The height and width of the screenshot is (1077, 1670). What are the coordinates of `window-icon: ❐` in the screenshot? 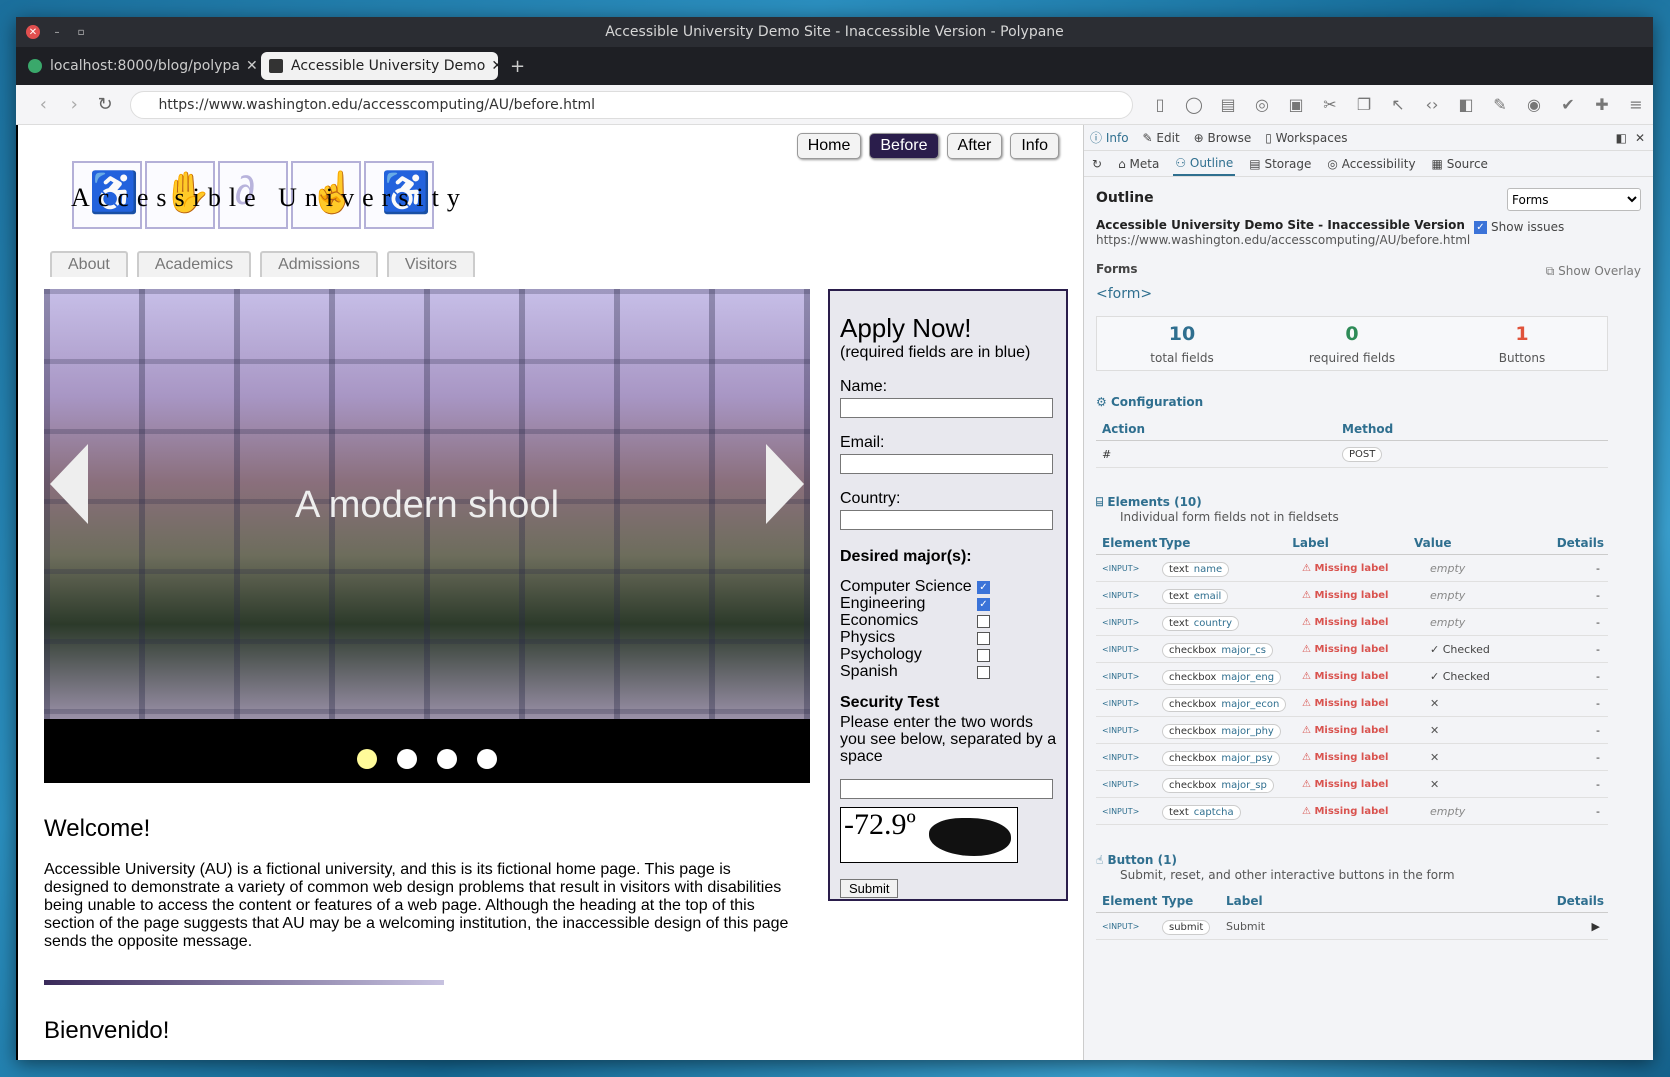 It's located at (1364, 104).